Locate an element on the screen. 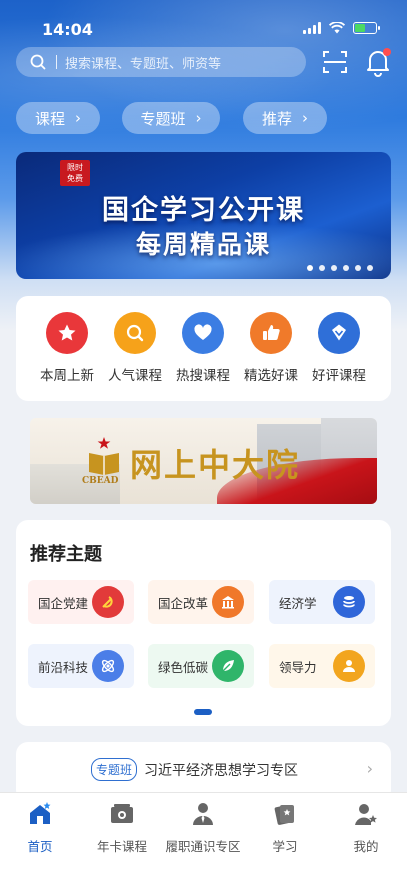 The width and height of the screenshot is (407, 883). category-course: 课程 › is located at coordinates (58, 118).